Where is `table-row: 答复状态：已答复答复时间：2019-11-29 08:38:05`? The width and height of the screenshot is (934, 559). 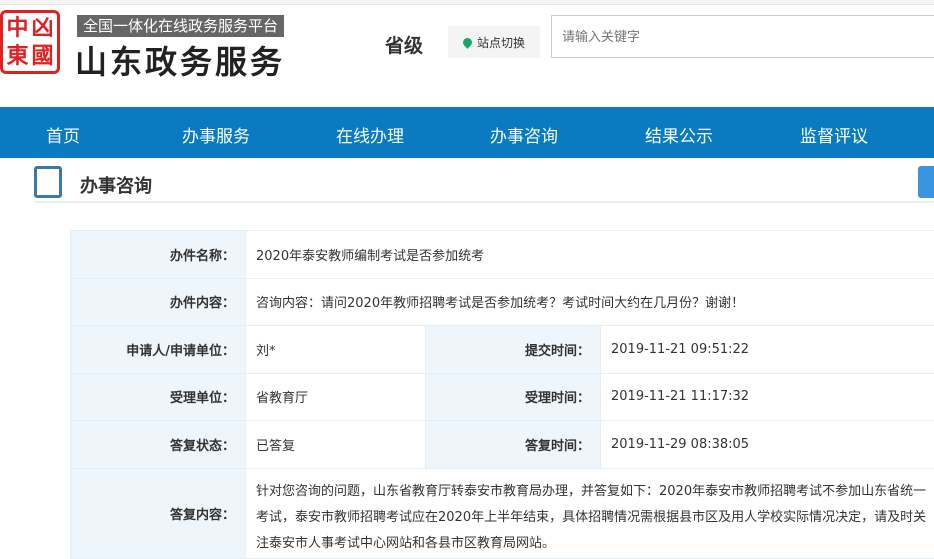 table-row: 答复状态：已答复答复时间：2019-11-29 08:38:05 is located at coordinates (502, 445).